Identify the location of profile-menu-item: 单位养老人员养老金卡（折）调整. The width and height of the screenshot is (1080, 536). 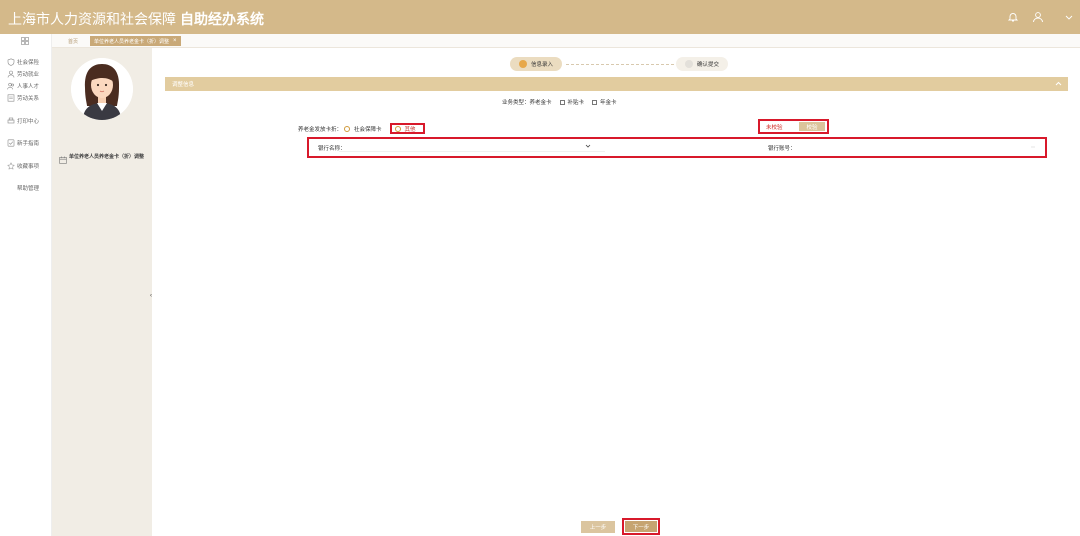
(103, 159).